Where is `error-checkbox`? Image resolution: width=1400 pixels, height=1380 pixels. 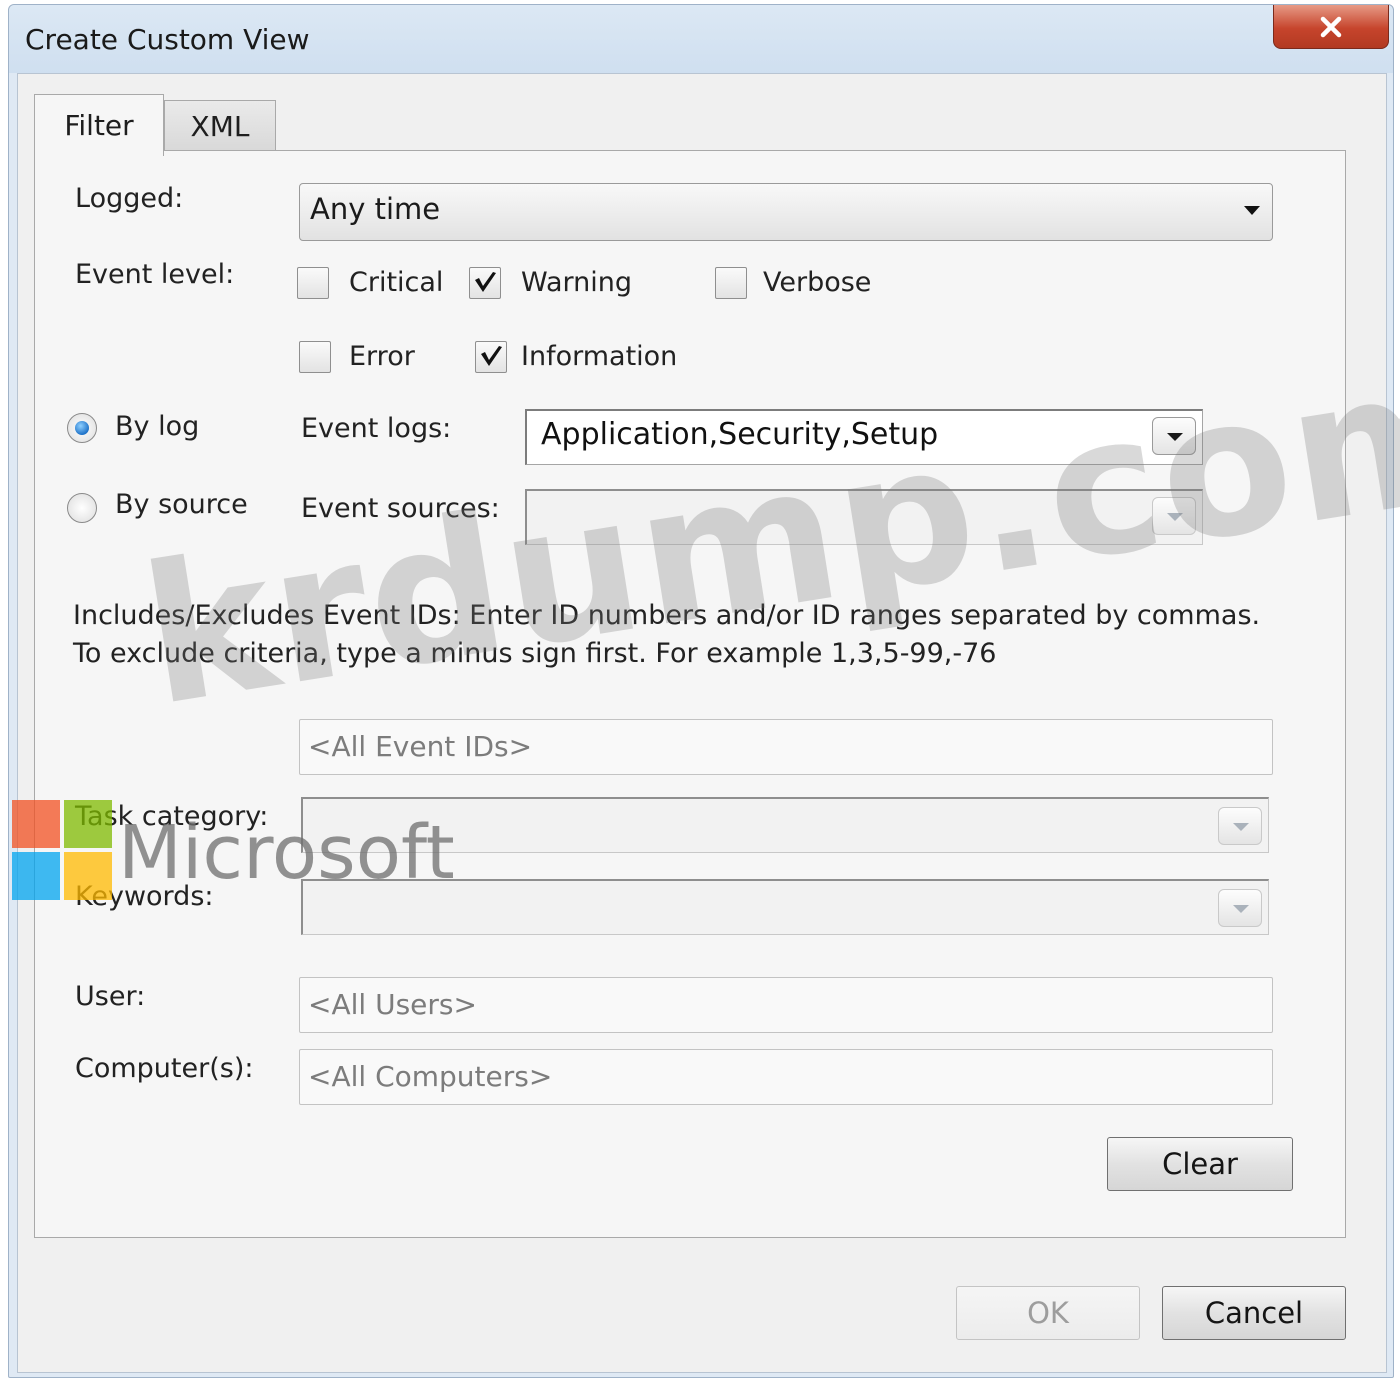
error-checkbox is located at coordinates (315, 357).